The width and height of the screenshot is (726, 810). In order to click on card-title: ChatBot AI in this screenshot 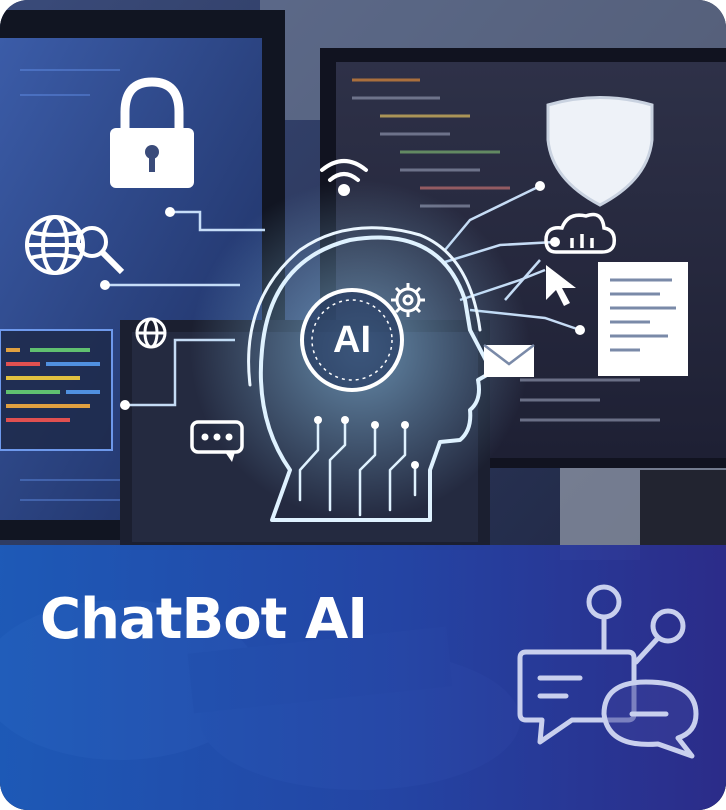, I will do `click(204, 619)`.